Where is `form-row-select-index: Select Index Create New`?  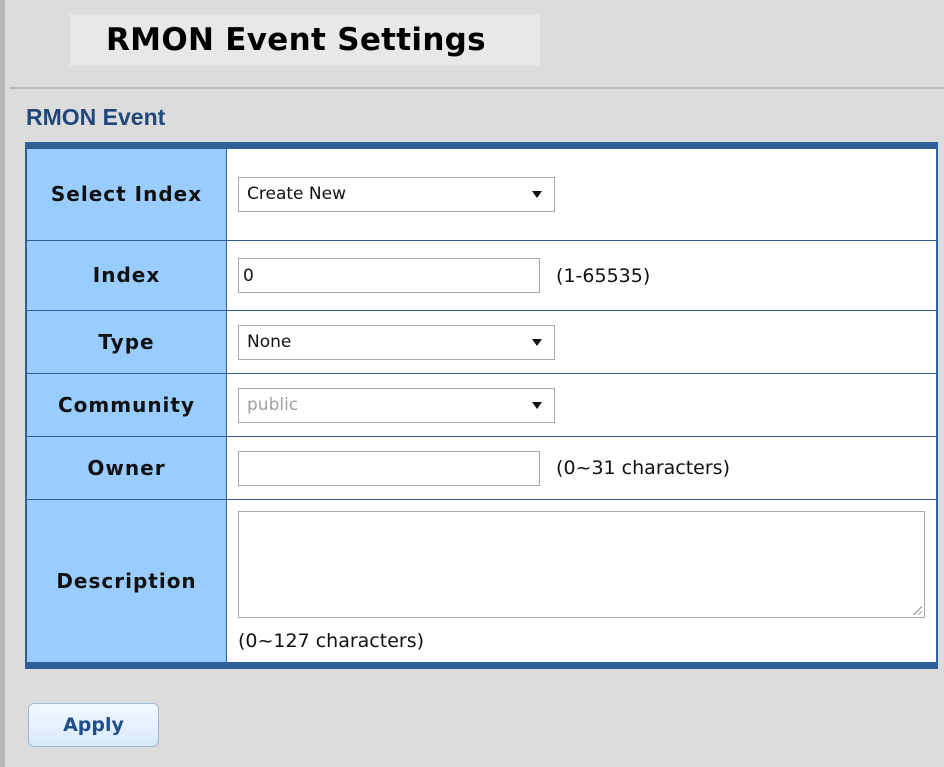 form-row-select-index: Select Index Create New is located at coordinates (481, 193).